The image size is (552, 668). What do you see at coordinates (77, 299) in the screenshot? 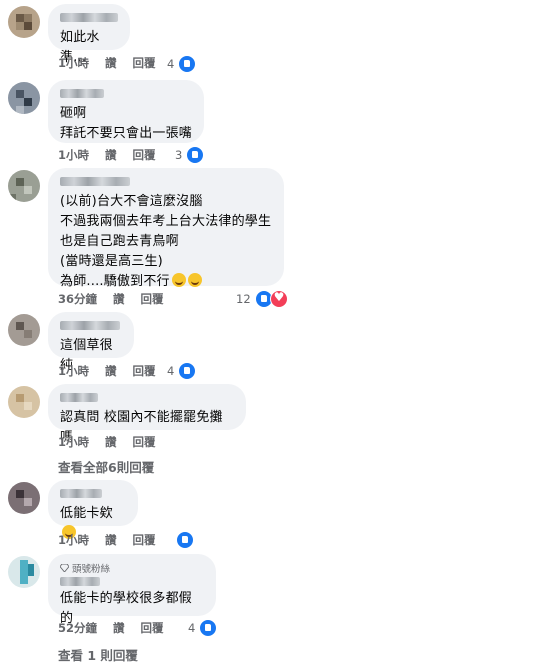
I see `timestamp: 36分鐘` at bounding box center [77, 299].